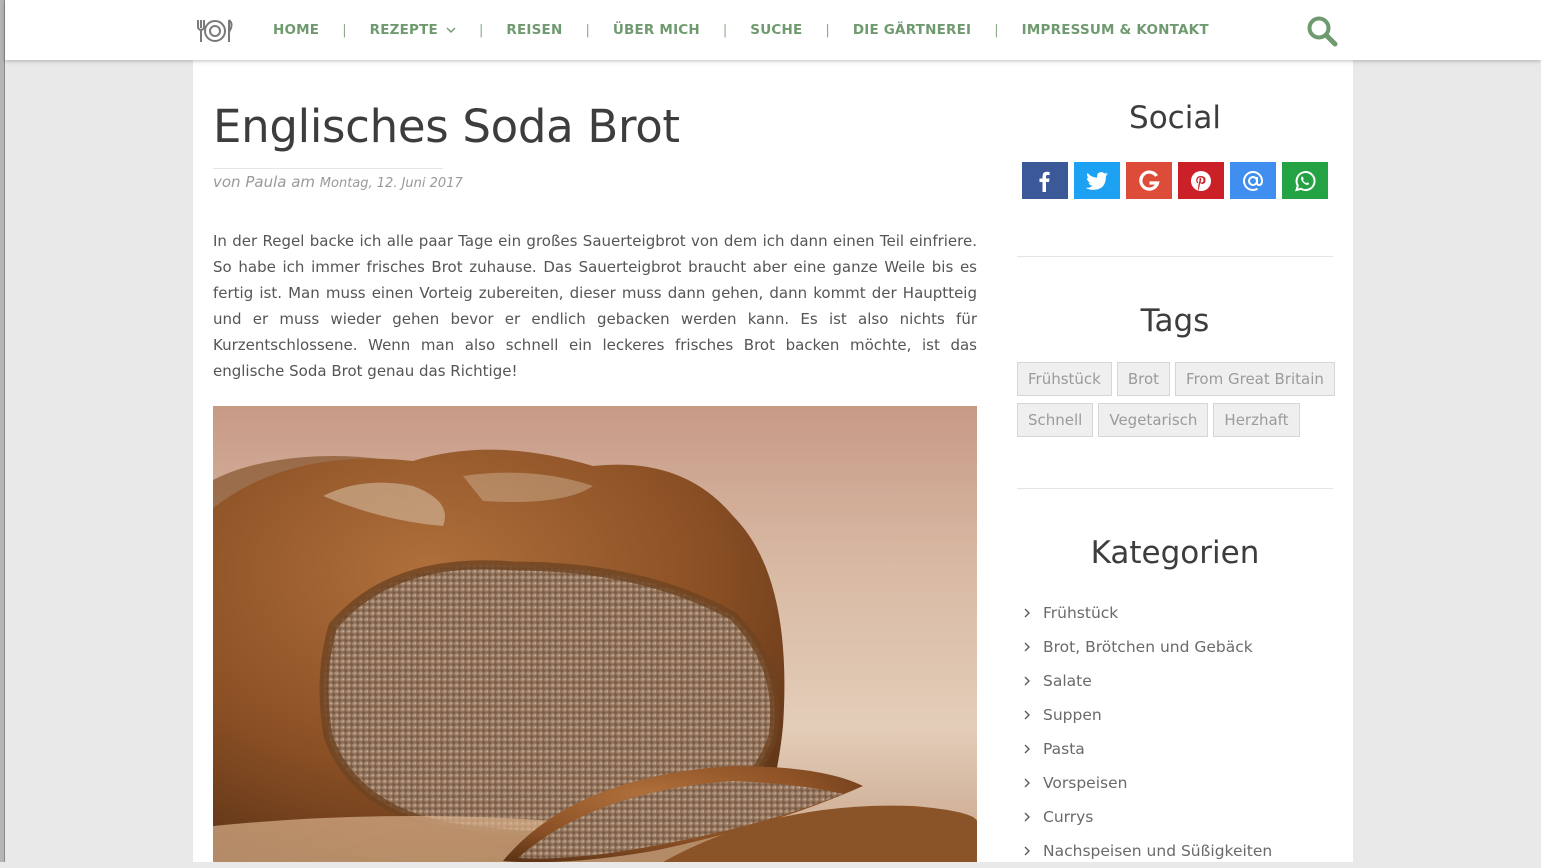 This screenshot has height=868, width=1541. What do you see at coordinates (1147, 749) in the screenshot?
I see `category-item-pasta: Pasta` at bounding box center [1147, 749].